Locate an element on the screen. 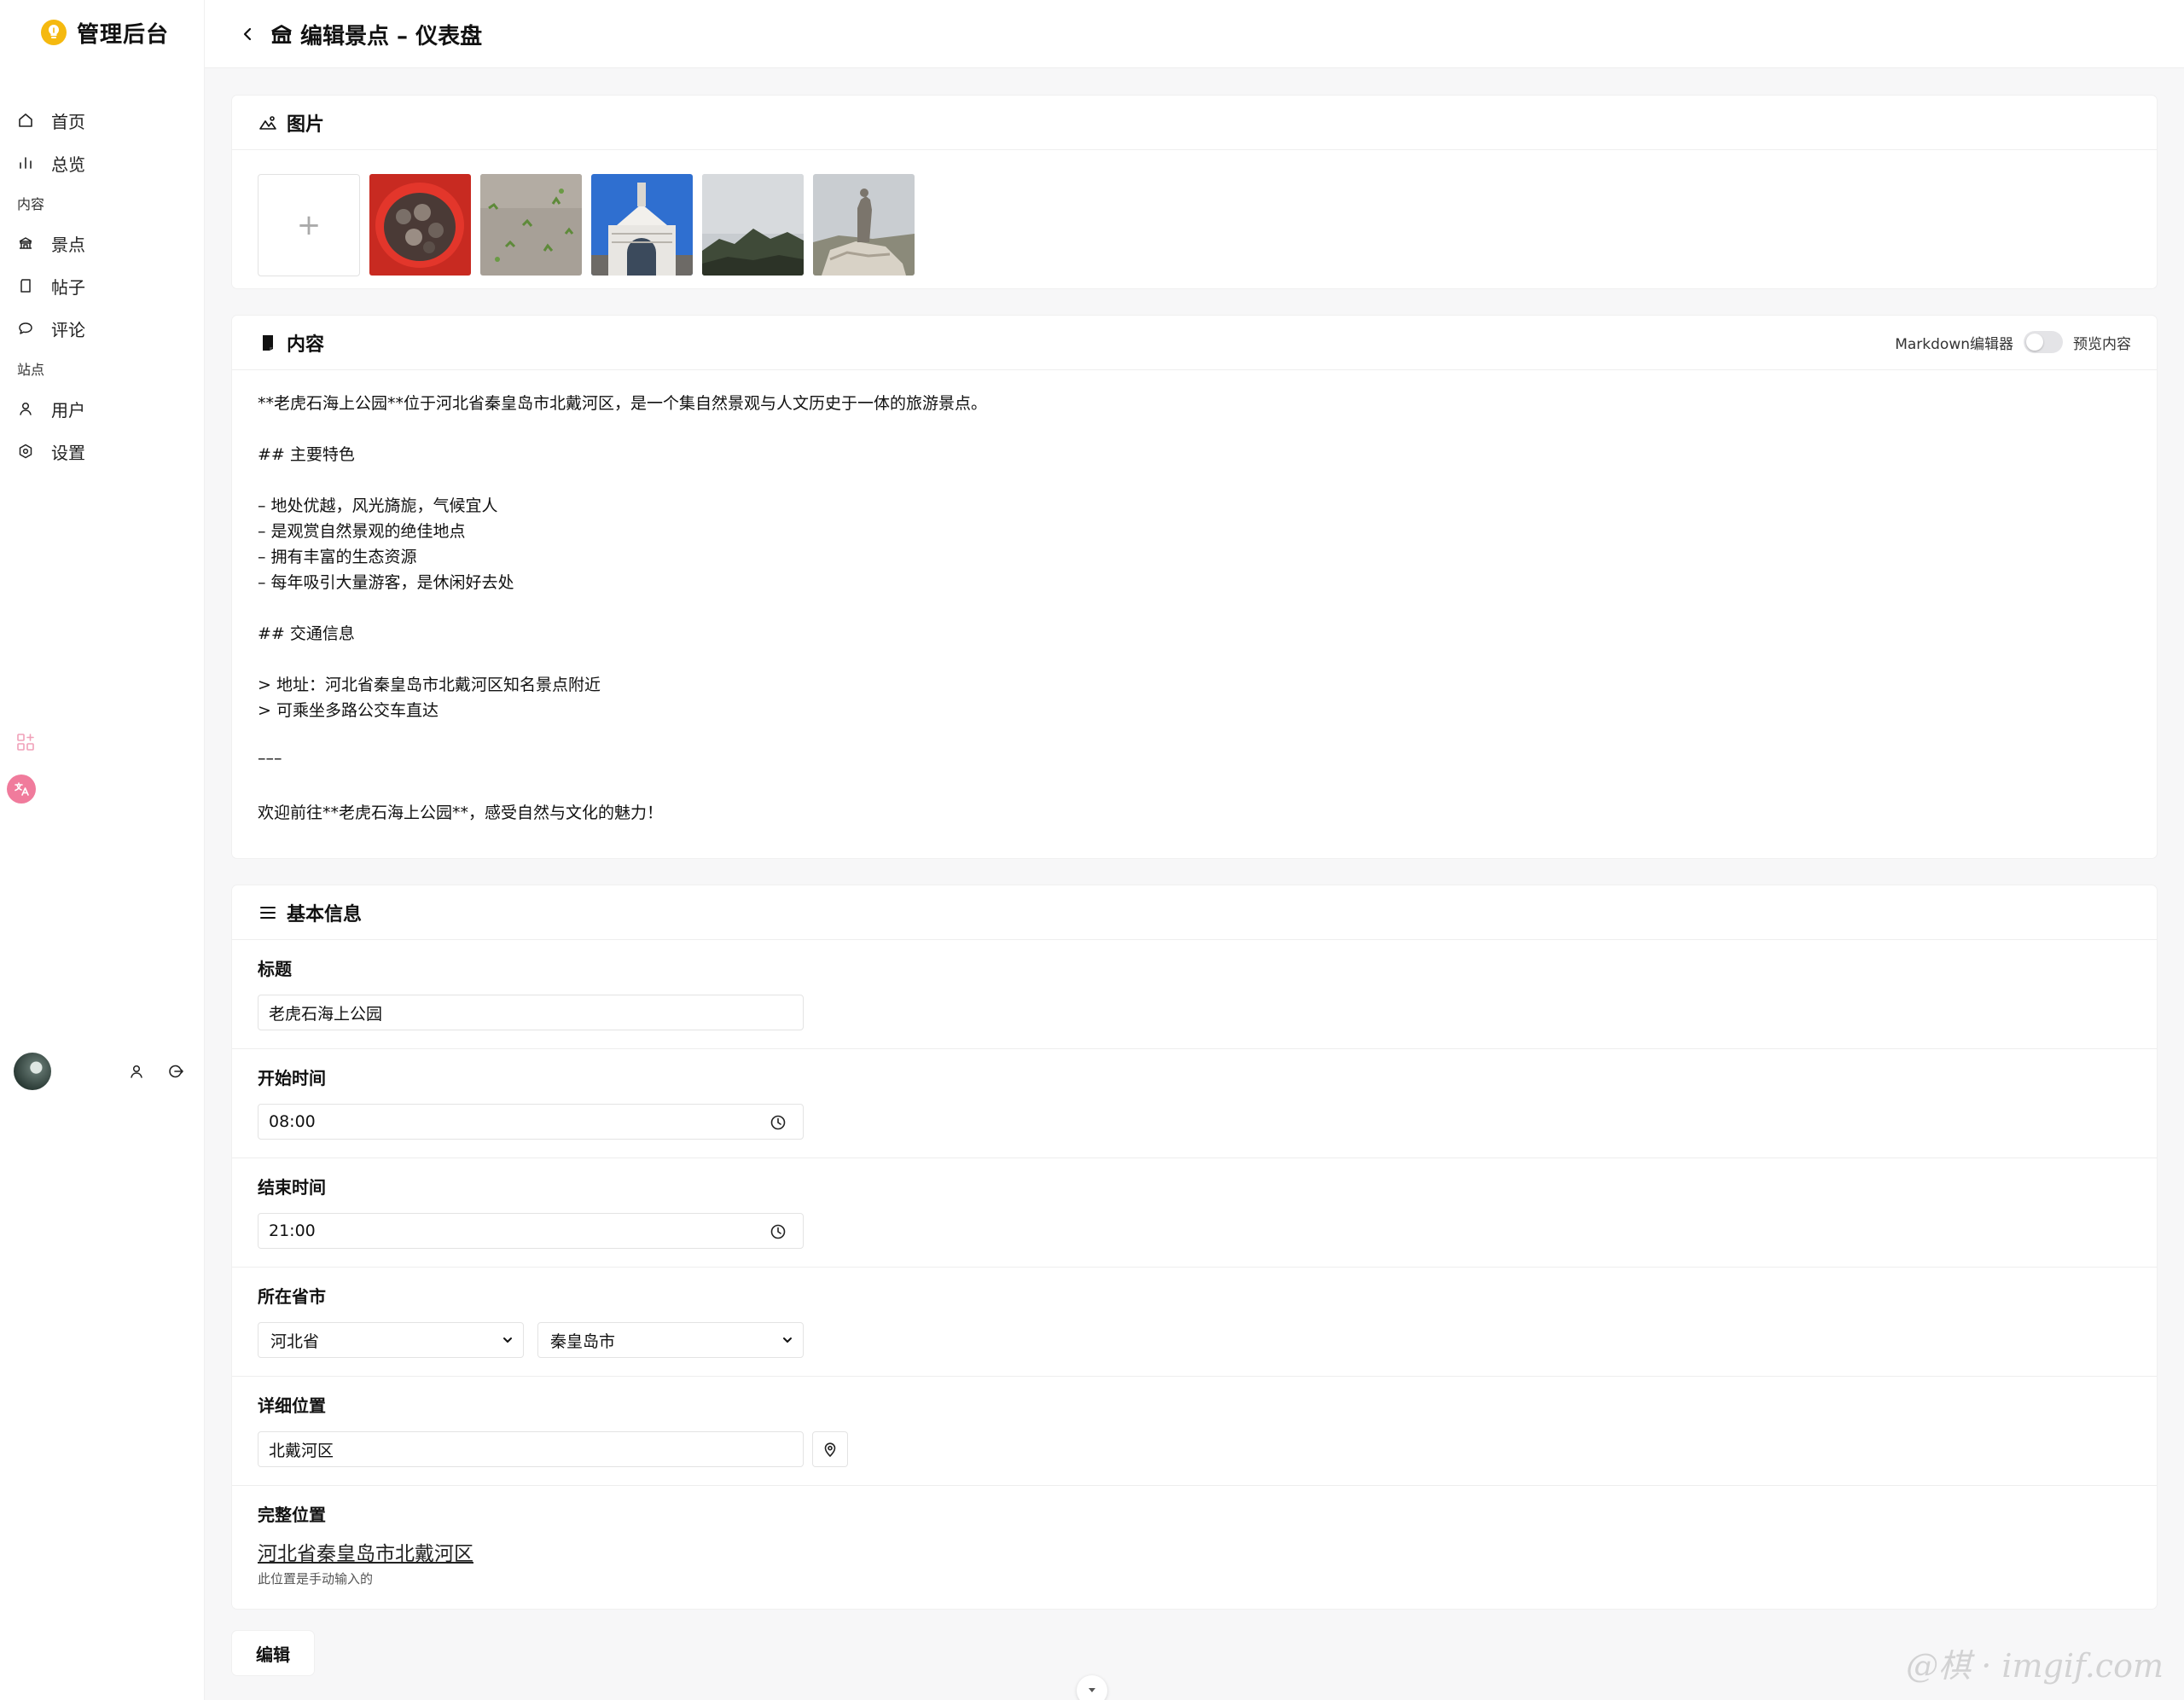 Image resolution: width=2184 pixels, height=1700 pixels. locate-button is located at coordinates (830, 1449).